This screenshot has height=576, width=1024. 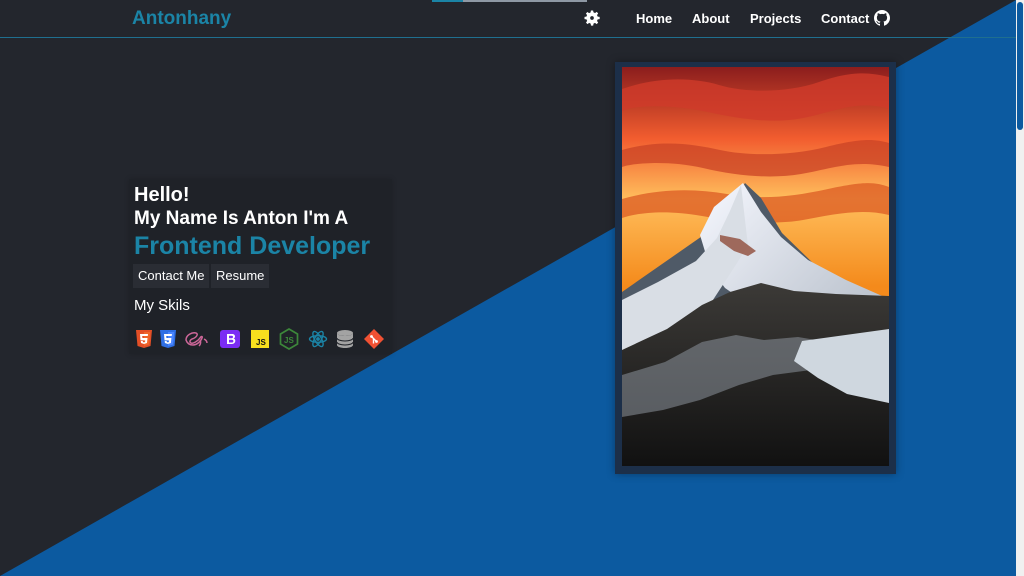 I want to click on javascript-icon: JS, so click(x=260, y=339).